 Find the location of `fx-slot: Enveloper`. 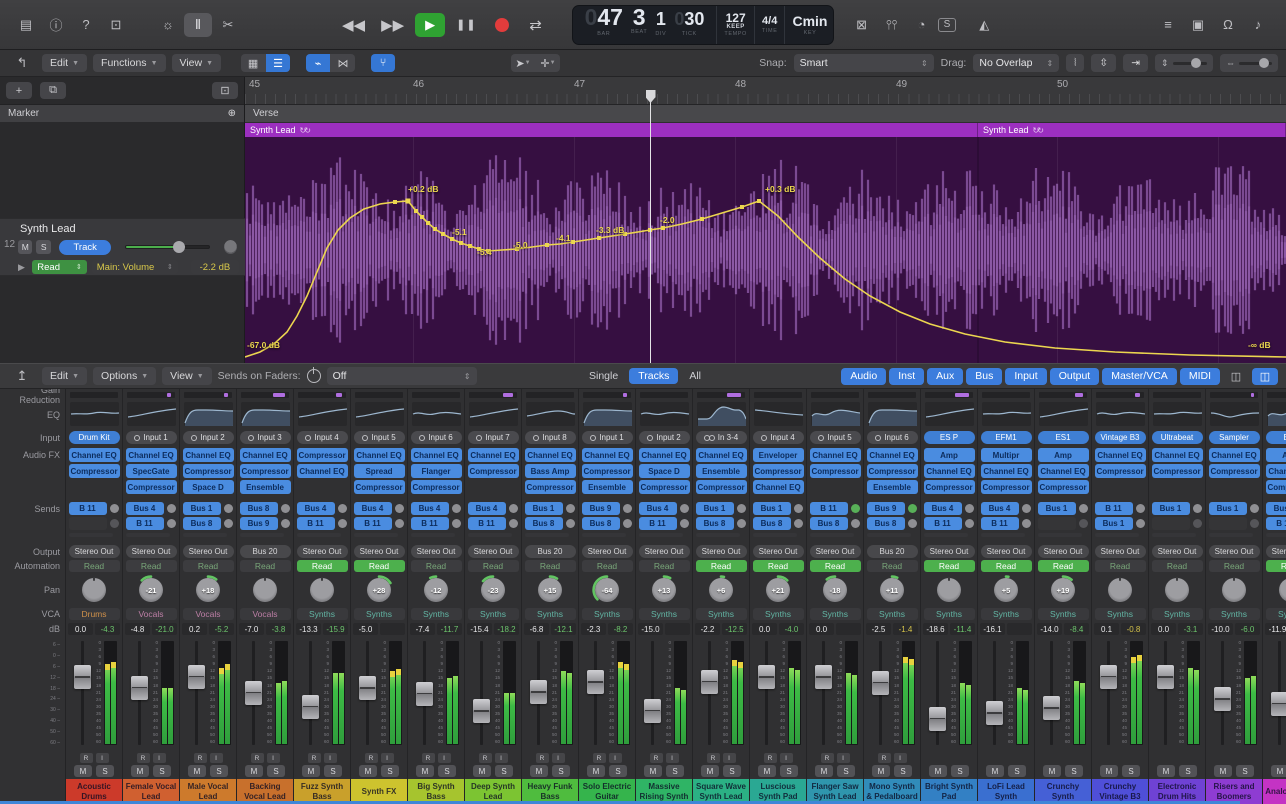

fx-slot: Enveloper is located at coordinates (778, 455).